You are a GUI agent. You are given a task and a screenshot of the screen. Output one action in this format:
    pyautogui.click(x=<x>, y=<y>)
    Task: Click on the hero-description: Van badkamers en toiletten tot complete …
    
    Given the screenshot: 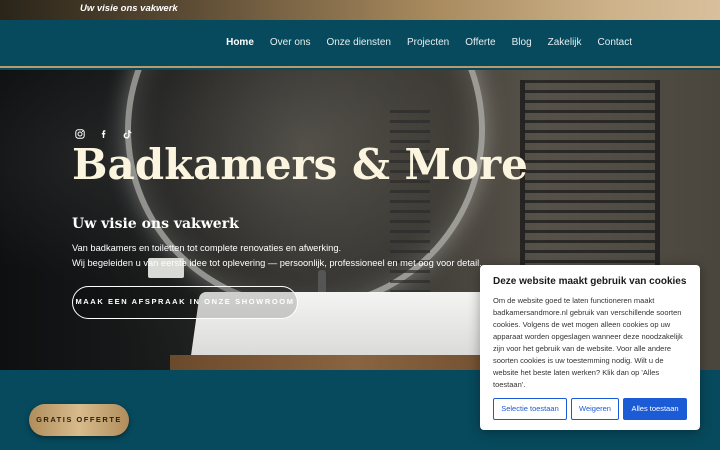 What is the action you would take?
    pyautogui.click(x=282, y=256)
    